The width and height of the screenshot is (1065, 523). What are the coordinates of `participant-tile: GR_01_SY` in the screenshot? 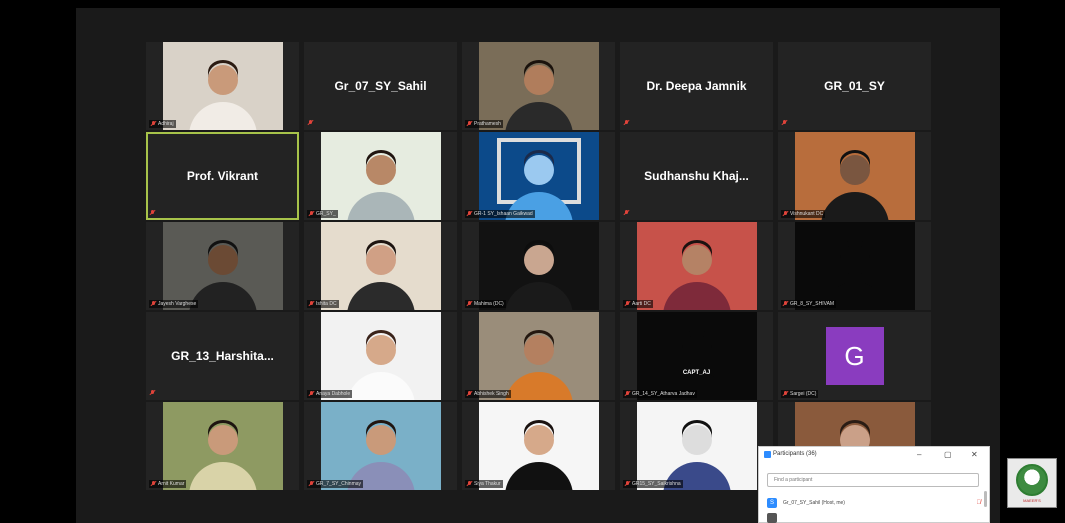 It's located at (854, 86).